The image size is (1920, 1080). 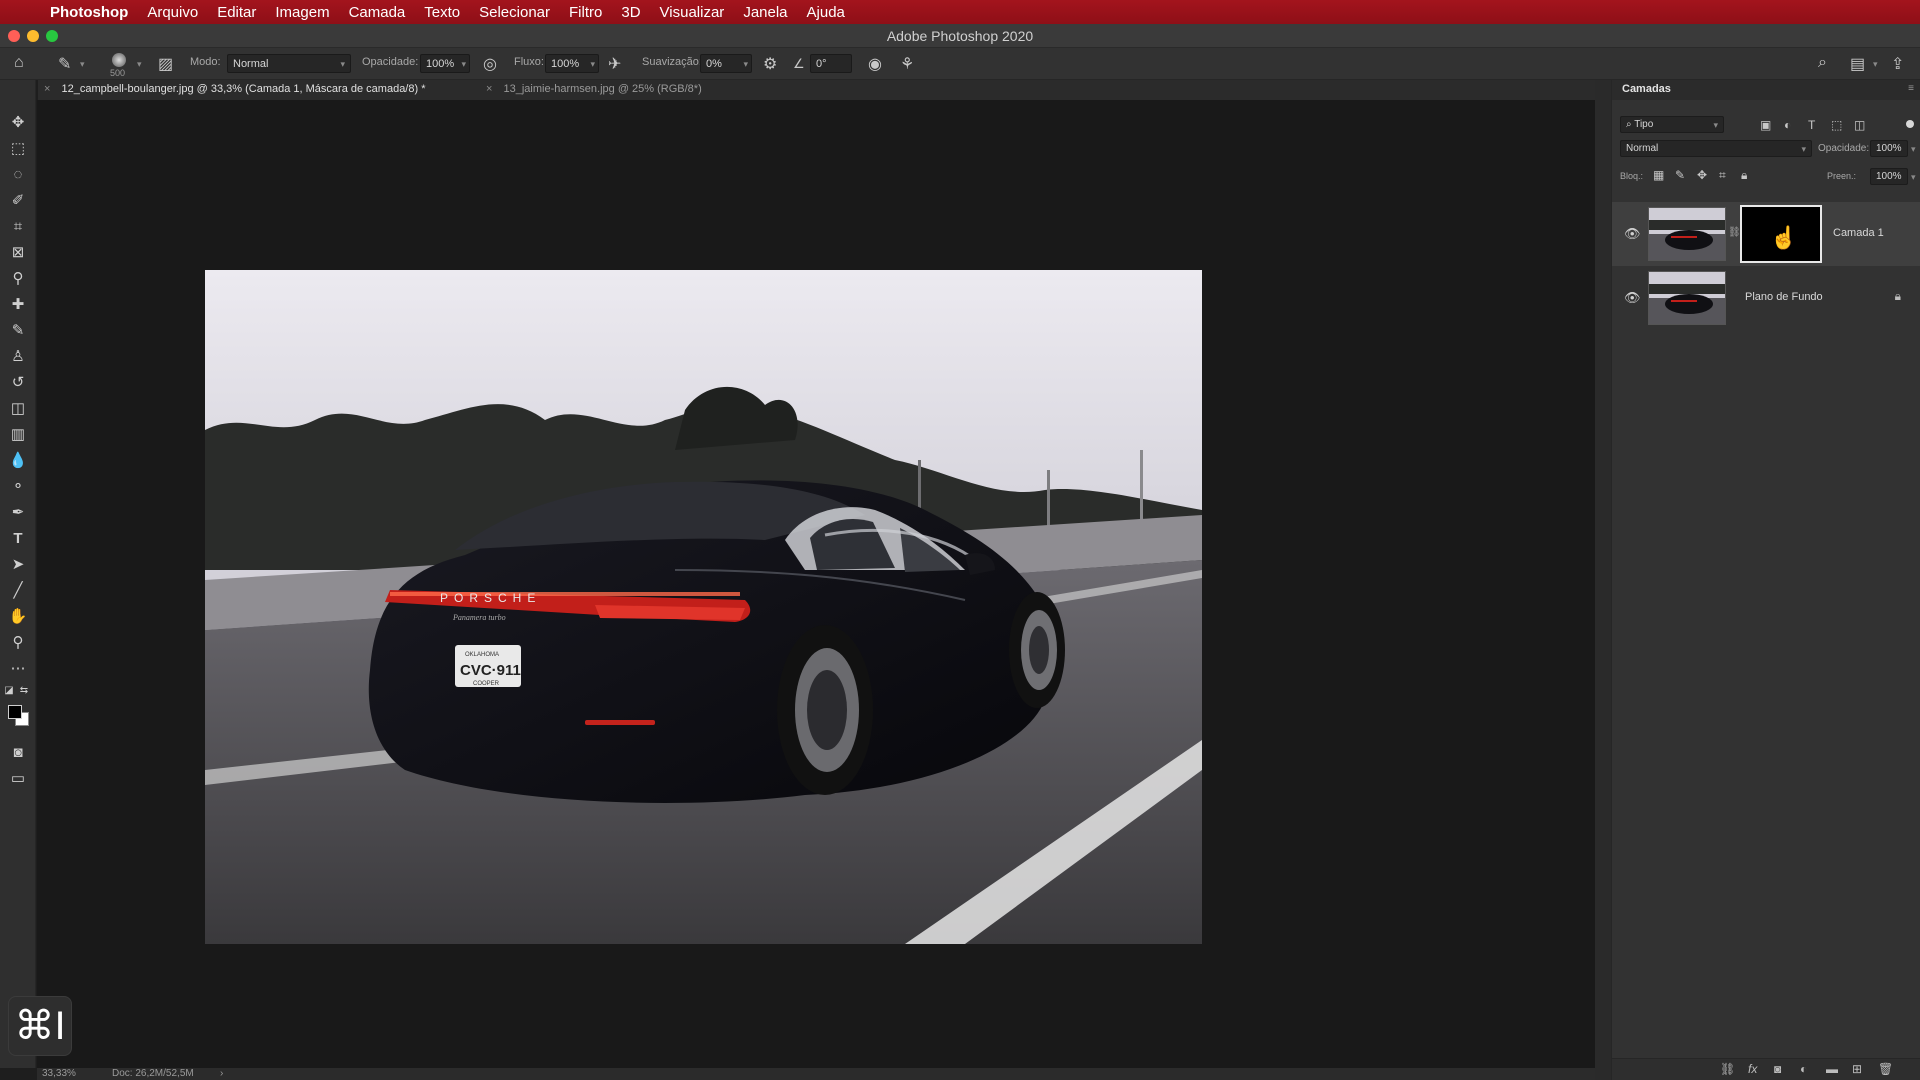 I want to click on opacity-field: 100% ▾, so click(x=445, y=63).